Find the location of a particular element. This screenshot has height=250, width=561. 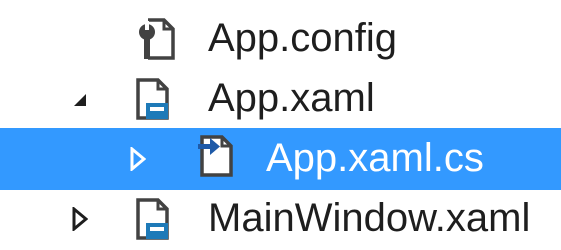

tree-item-label: App.config is located at coordinates (303, 38).